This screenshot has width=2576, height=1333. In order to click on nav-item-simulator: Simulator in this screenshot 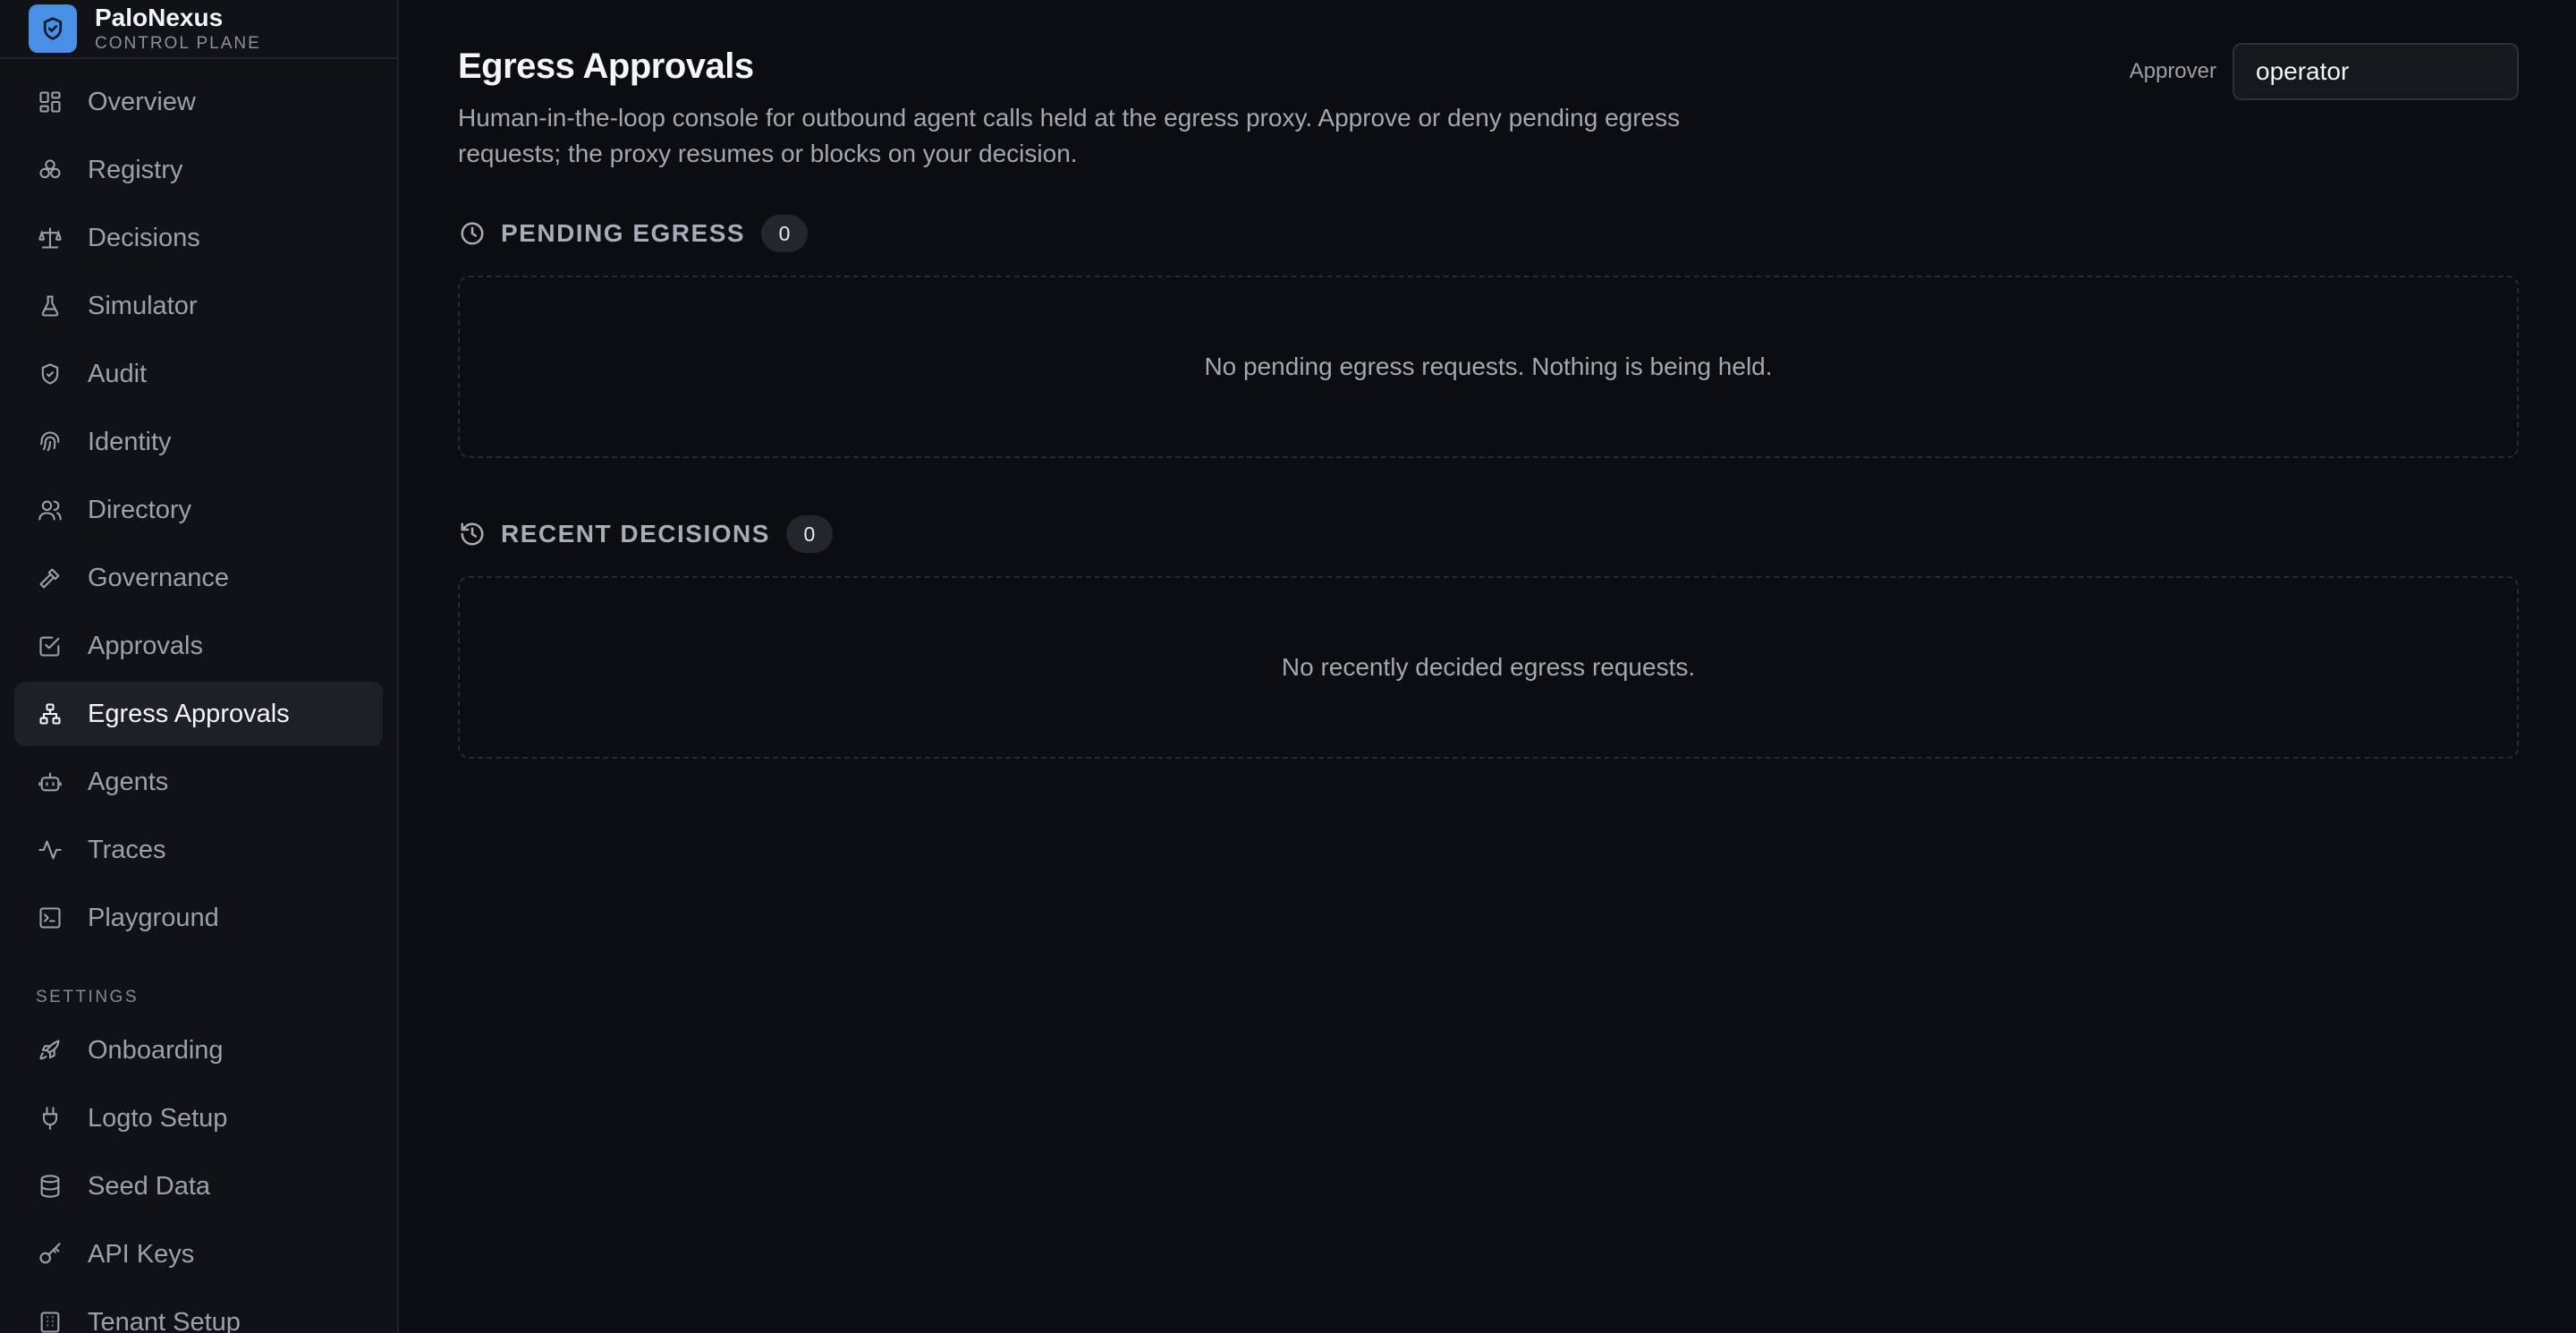, I will do `click(198, 306)`.